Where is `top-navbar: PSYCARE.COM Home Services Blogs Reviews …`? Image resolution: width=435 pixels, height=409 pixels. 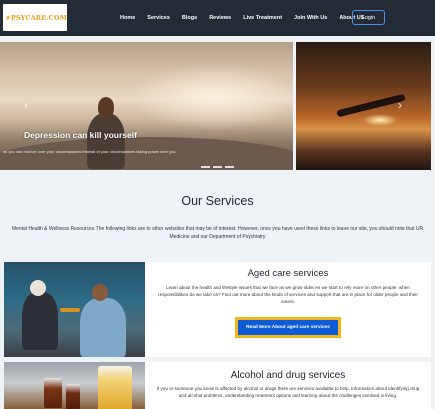
top-navbar: PSYCARE.COM Home Services Blogs Reviews … is located at coordinates (217, 18).